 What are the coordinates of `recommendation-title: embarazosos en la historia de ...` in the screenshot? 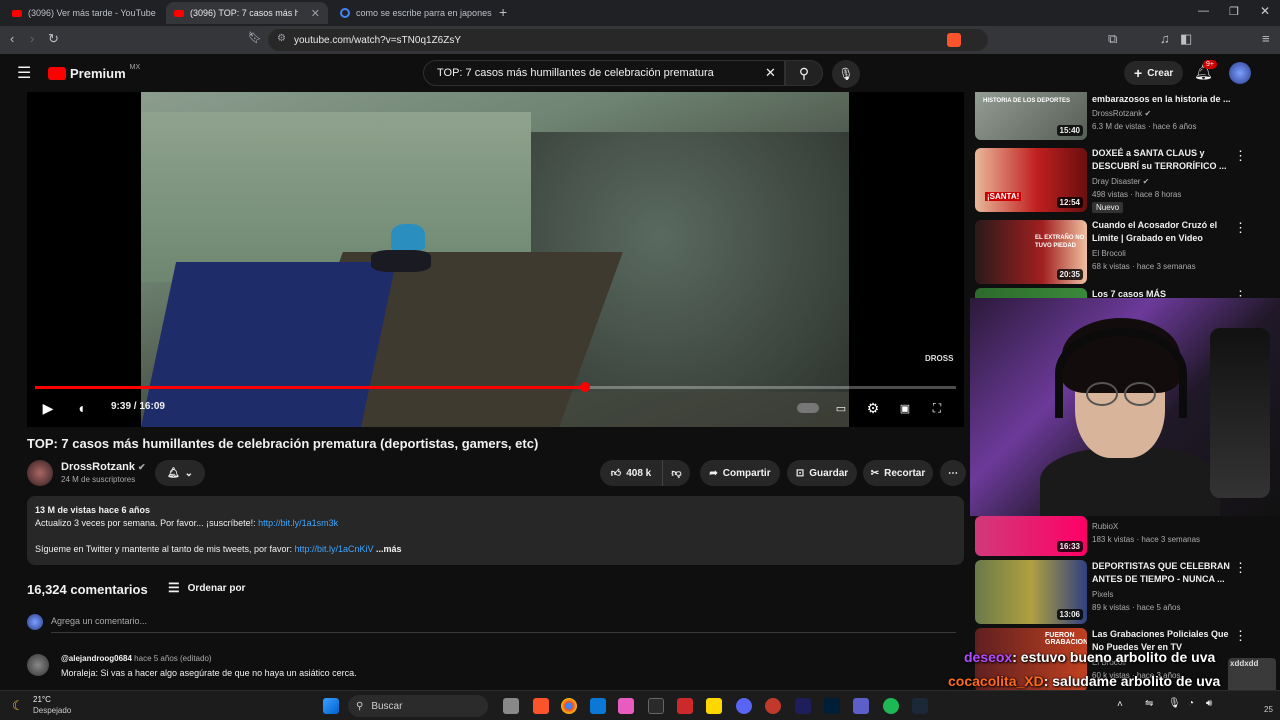 It's located at (1167, 99).